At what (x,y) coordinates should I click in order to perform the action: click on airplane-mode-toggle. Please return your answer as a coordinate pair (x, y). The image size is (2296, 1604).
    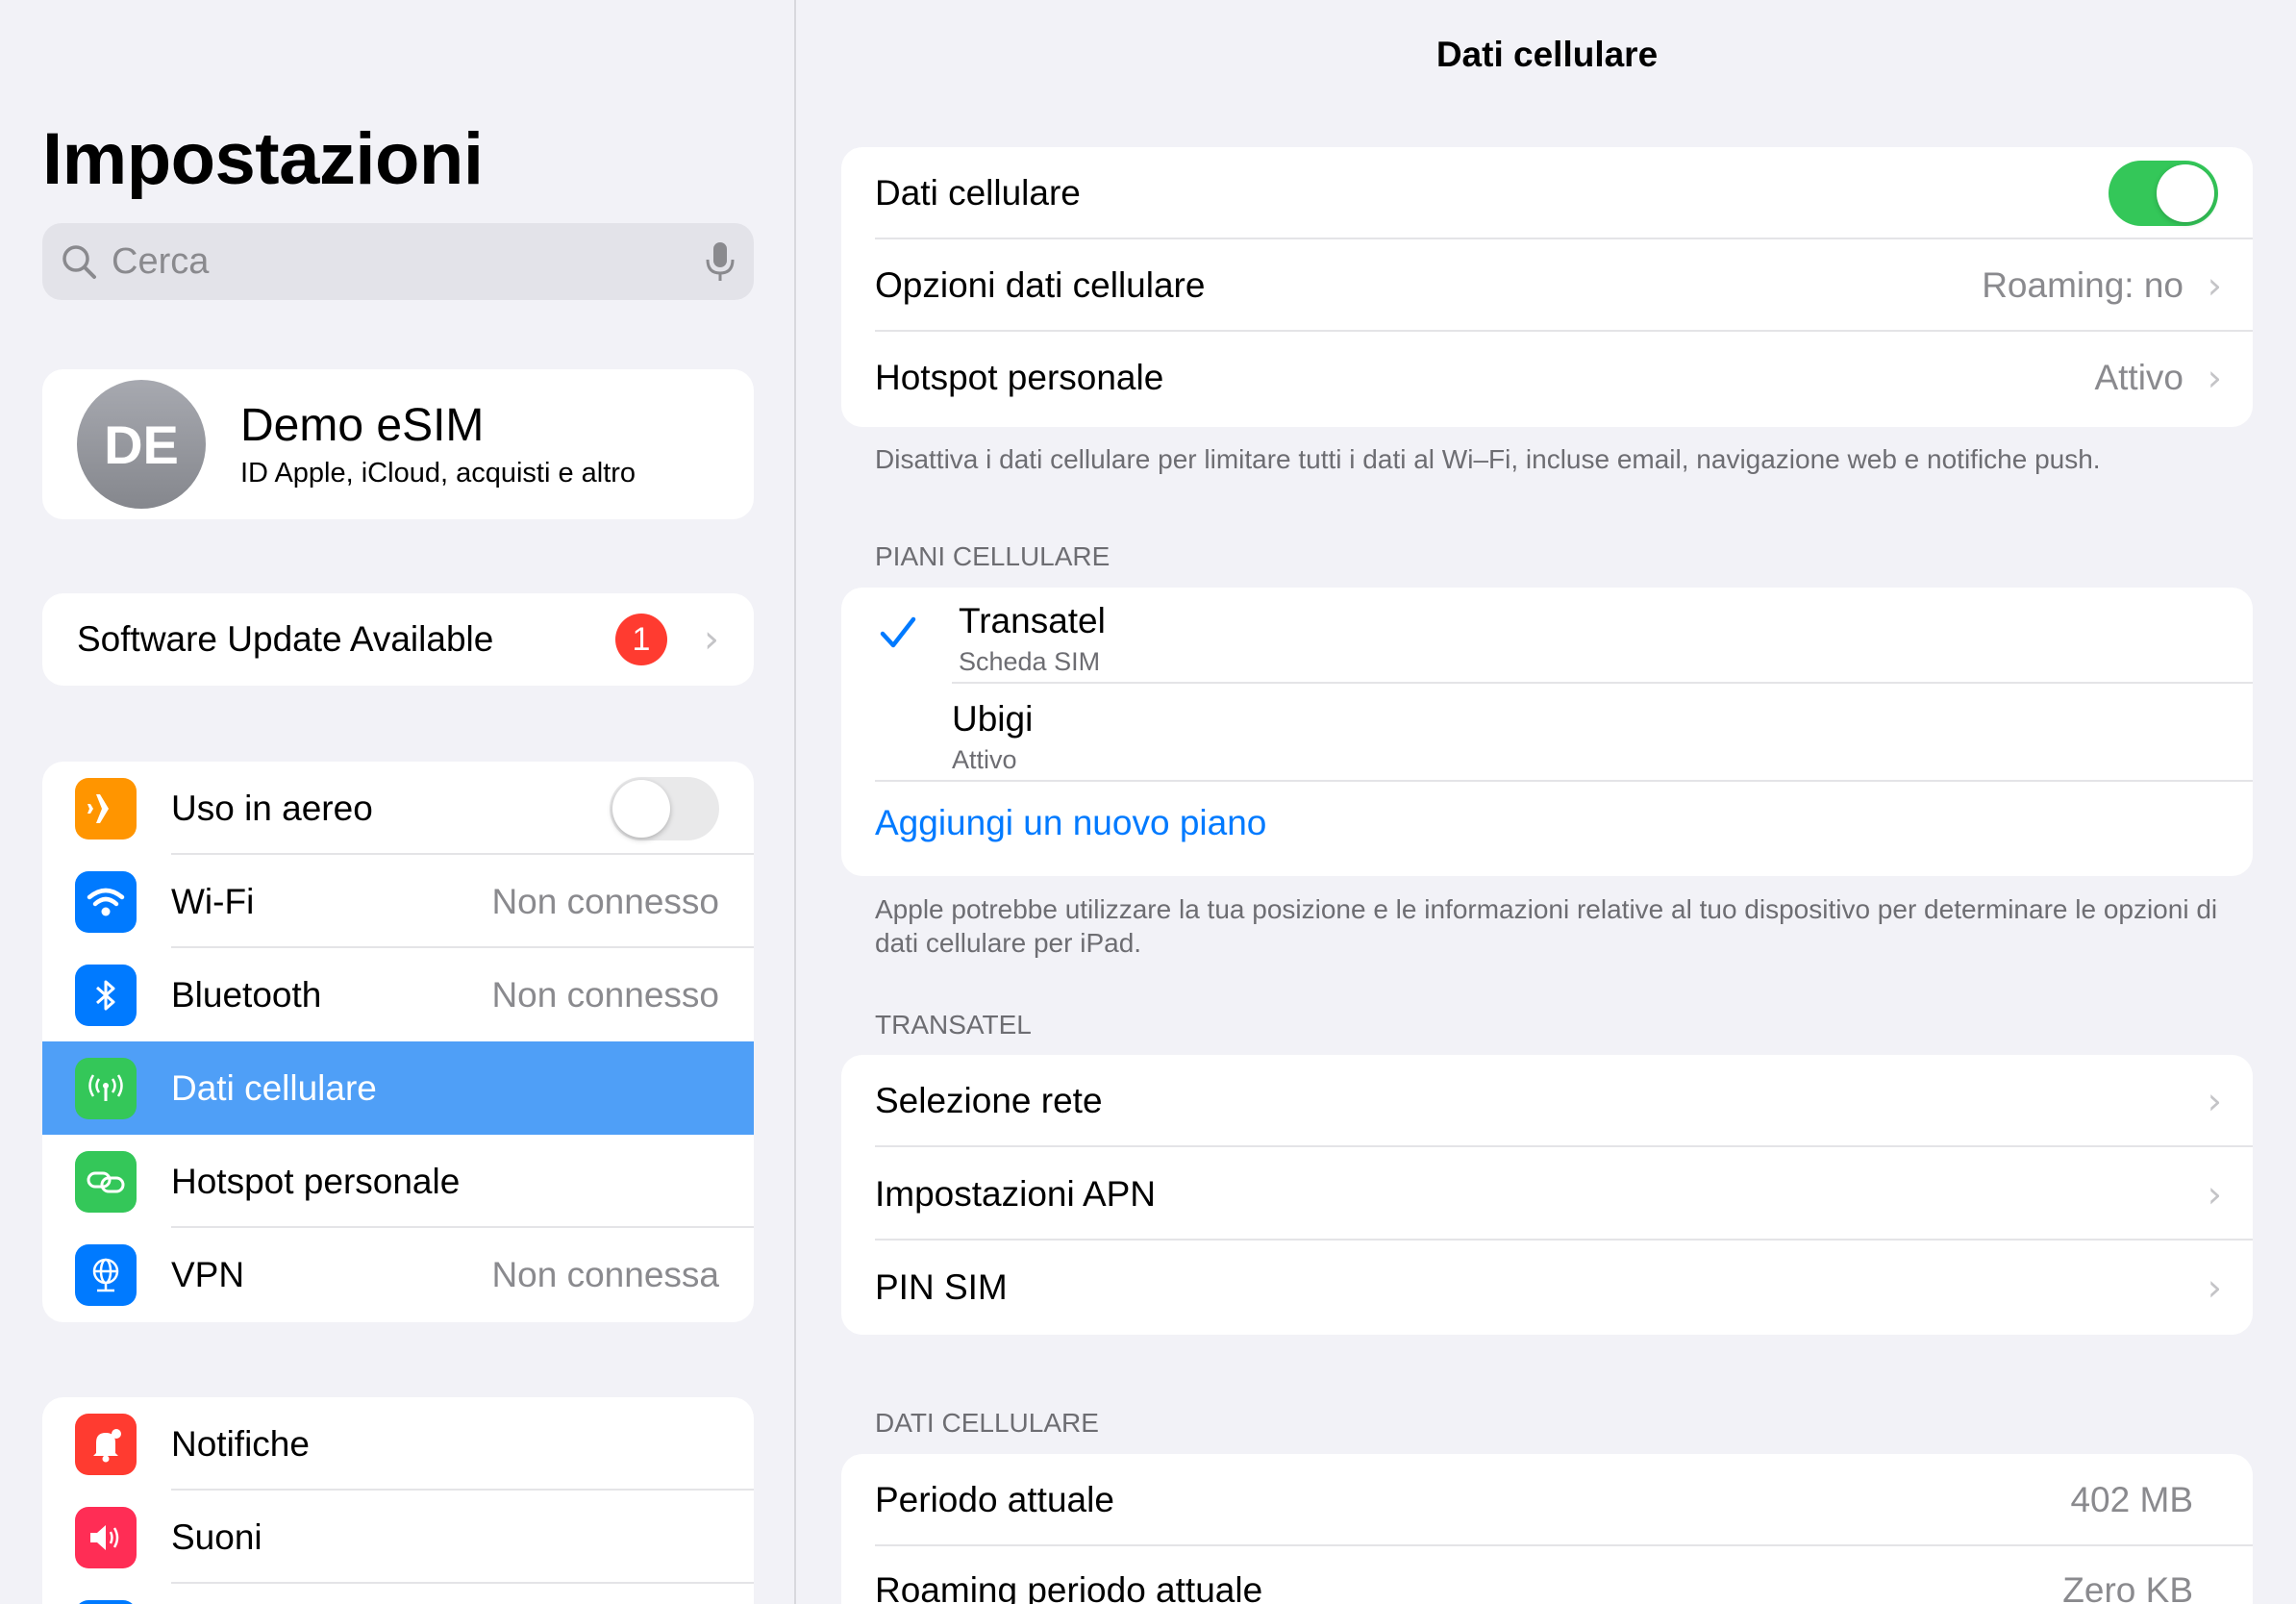
    Looking at the image, I should click on (664, 808).